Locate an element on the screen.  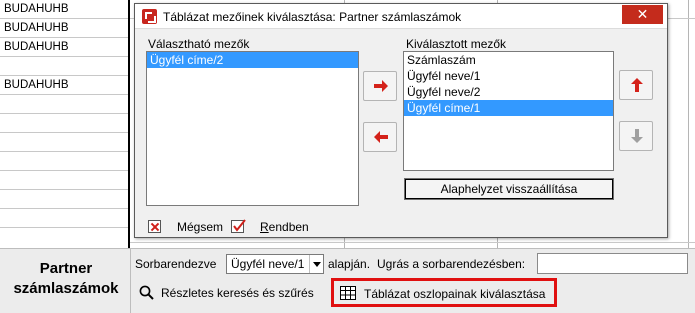
search-icon is located at coordinates (146, 292).